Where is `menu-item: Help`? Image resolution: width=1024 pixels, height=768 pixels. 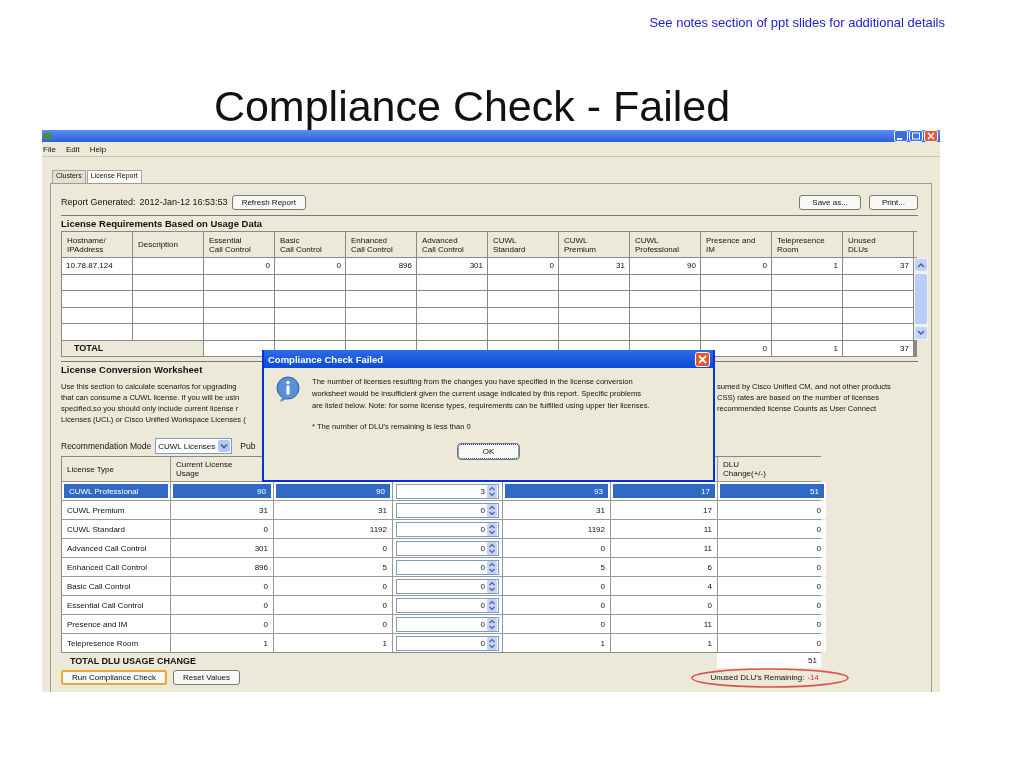
menu-item: Help is located at coordinates (98, 149).